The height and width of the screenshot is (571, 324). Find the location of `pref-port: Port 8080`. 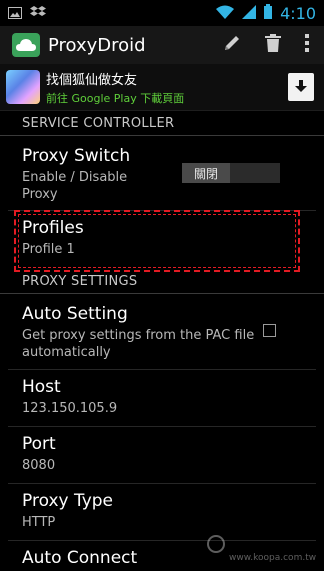

pref-port: Port 8080 is located at coordinates (162, 454).